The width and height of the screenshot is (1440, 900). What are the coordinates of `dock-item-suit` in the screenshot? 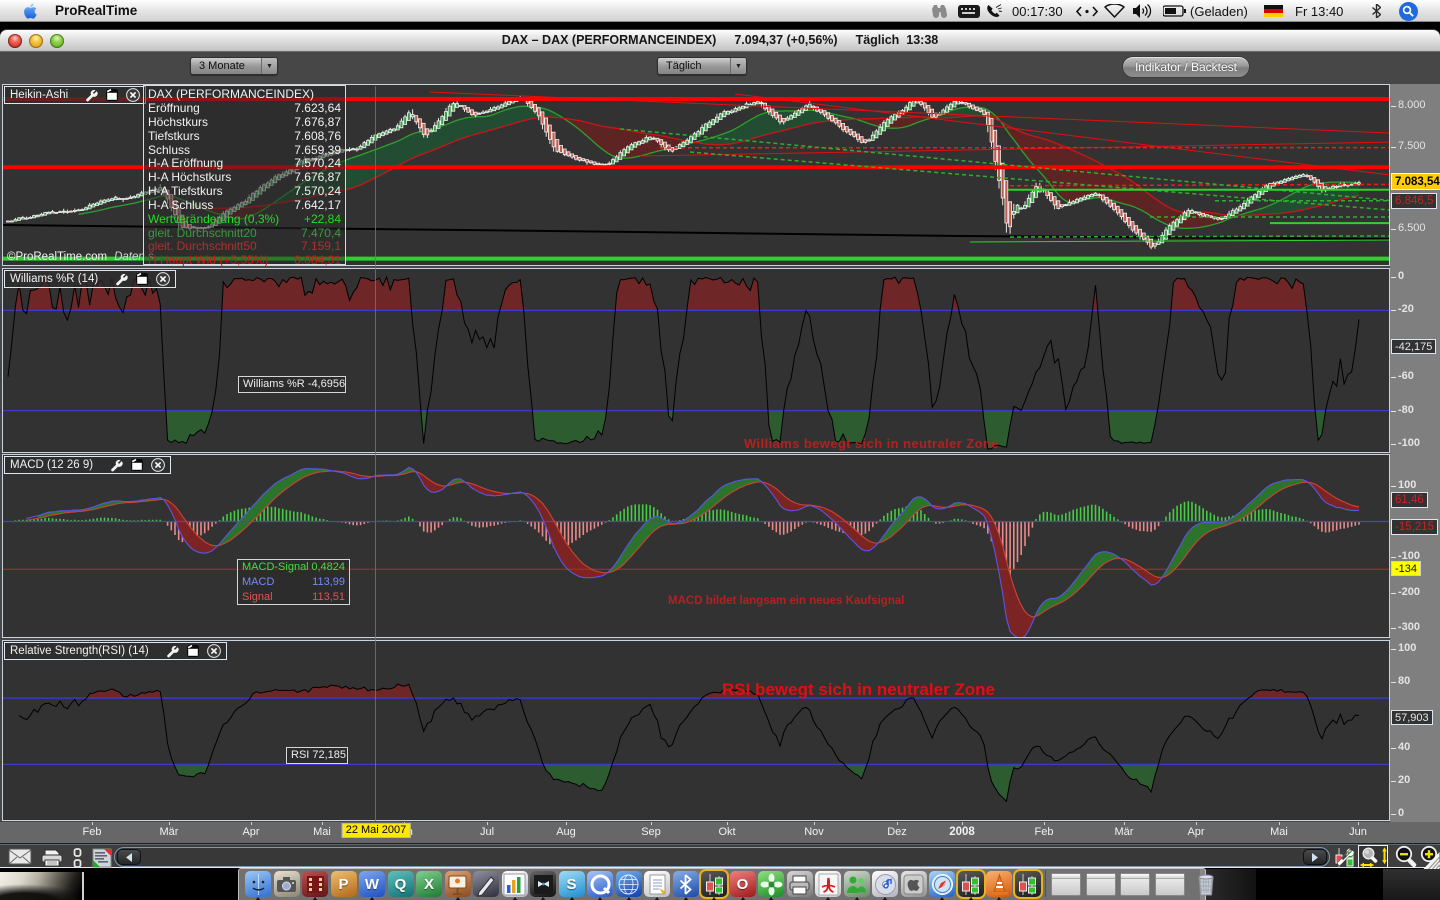 It's located at (543, 885).